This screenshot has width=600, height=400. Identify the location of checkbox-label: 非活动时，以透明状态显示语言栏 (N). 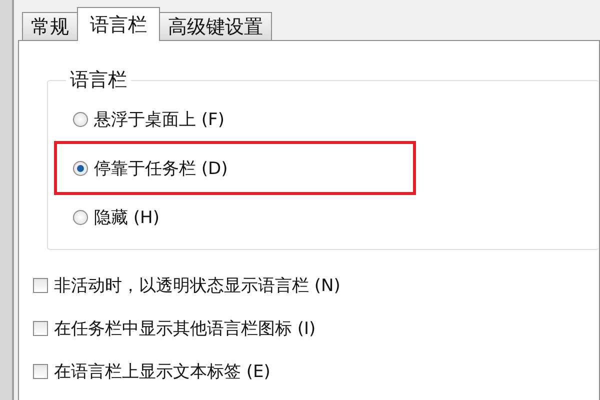
(197, 286).